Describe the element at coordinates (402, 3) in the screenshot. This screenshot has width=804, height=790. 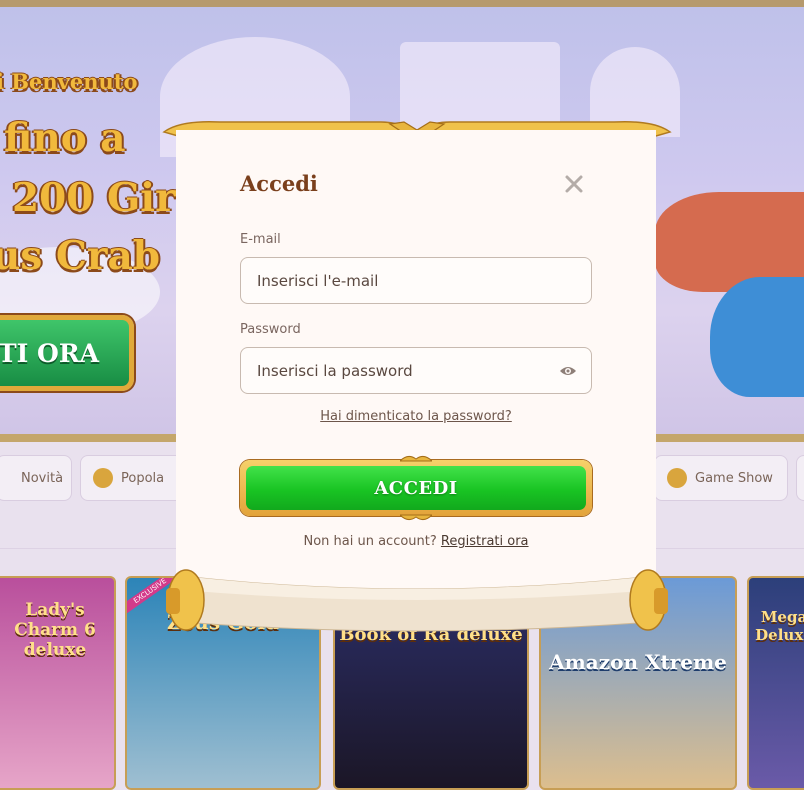
I see `top-border` at that location.